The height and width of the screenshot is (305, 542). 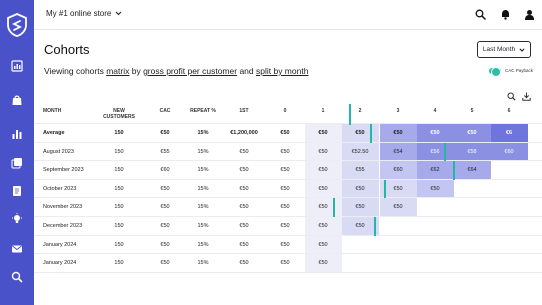 I want to click on sentence-prefix: Viewing cohorts, so click(x=75, y=71).